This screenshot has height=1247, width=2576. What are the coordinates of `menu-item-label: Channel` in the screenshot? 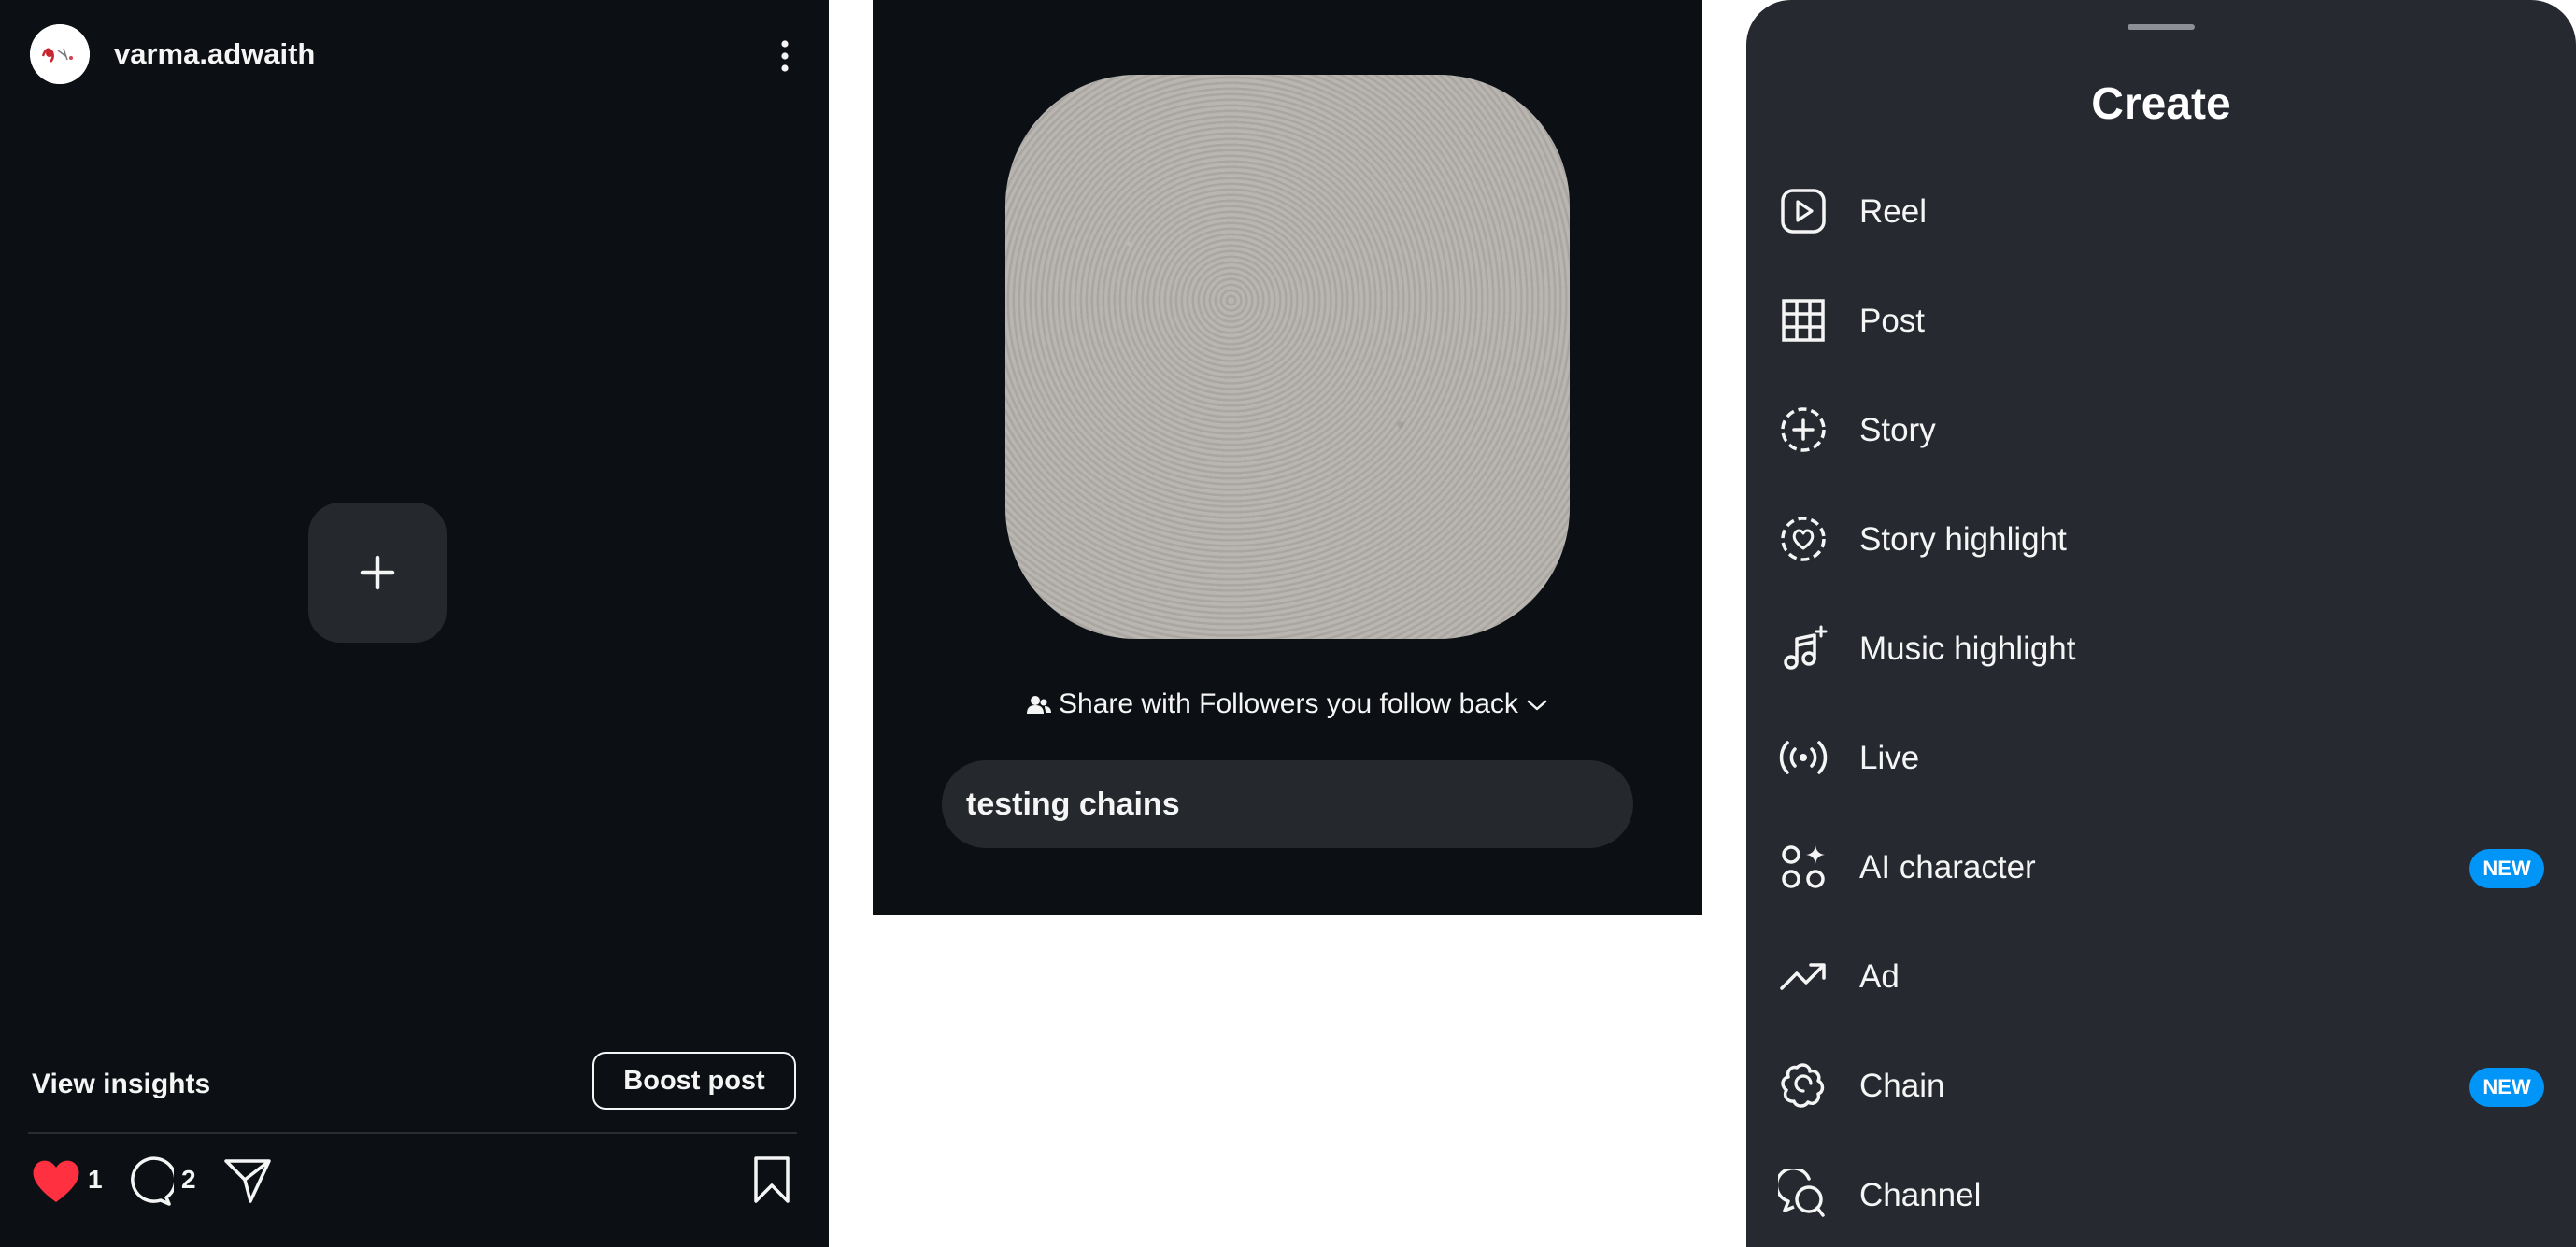 It's located at (1921, 1195).